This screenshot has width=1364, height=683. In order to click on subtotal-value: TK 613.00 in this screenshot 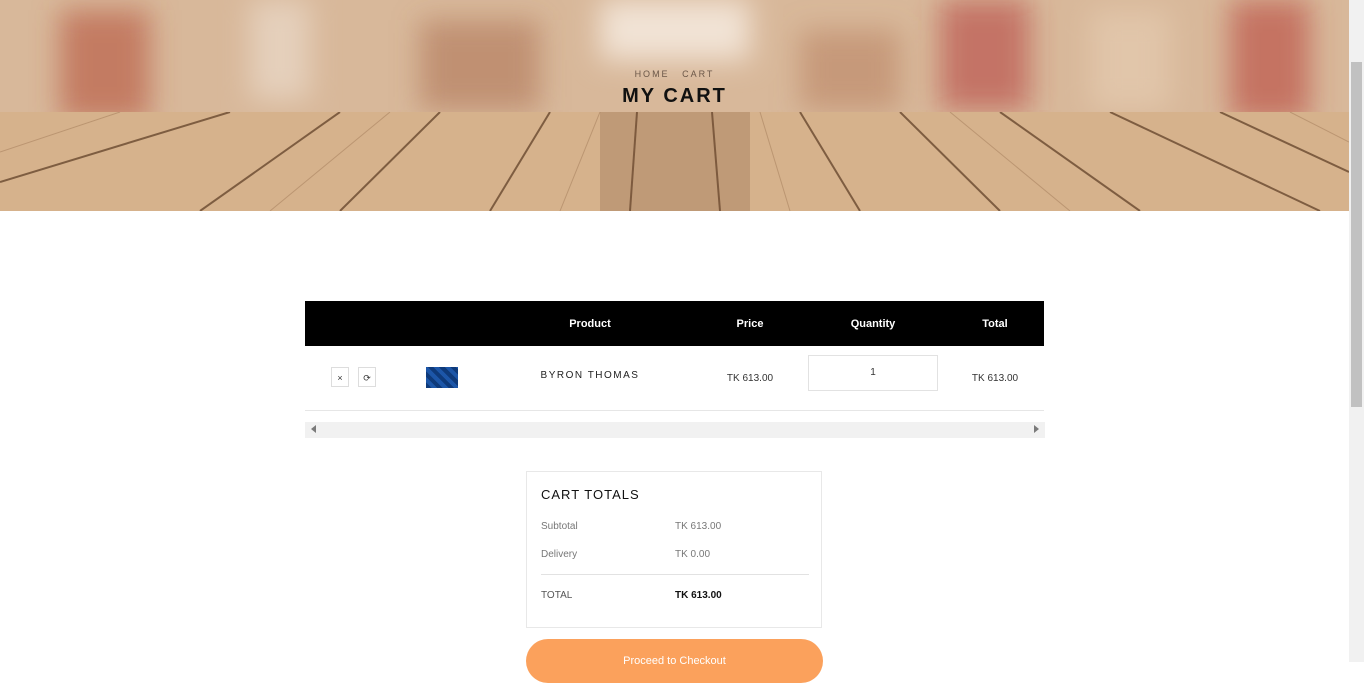, I will do `click(698, 526)`.